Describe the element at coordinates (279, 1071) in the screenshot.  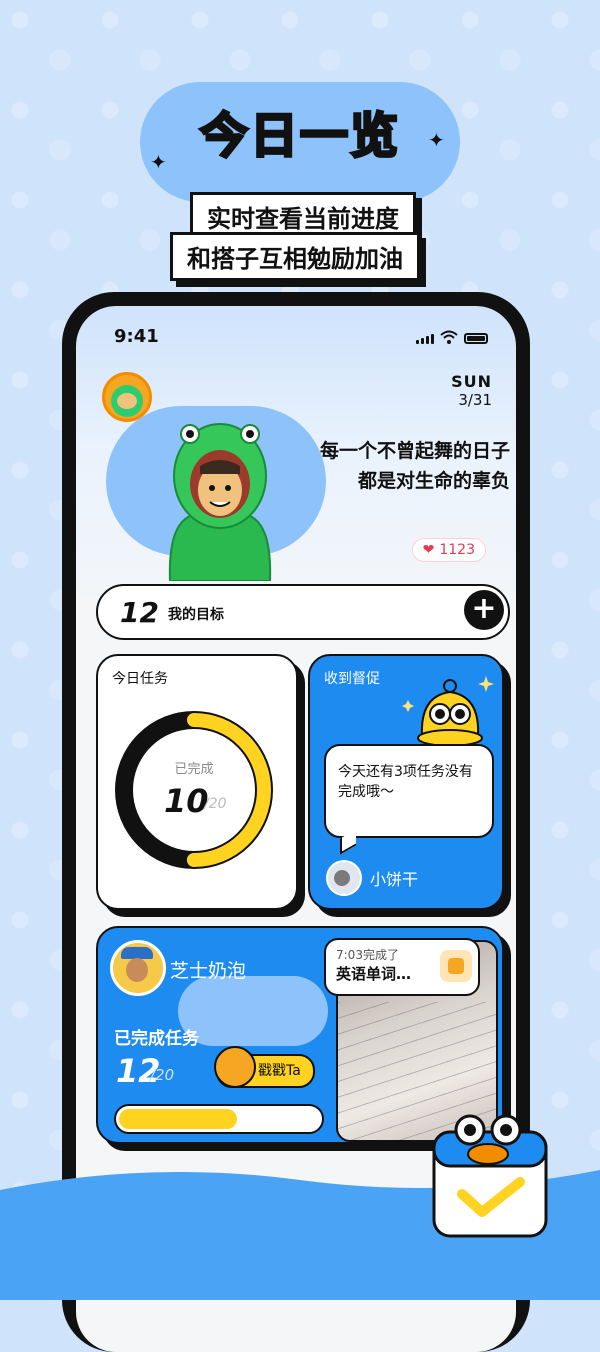
I see `poke-label: 戳戳Ta` at that location.